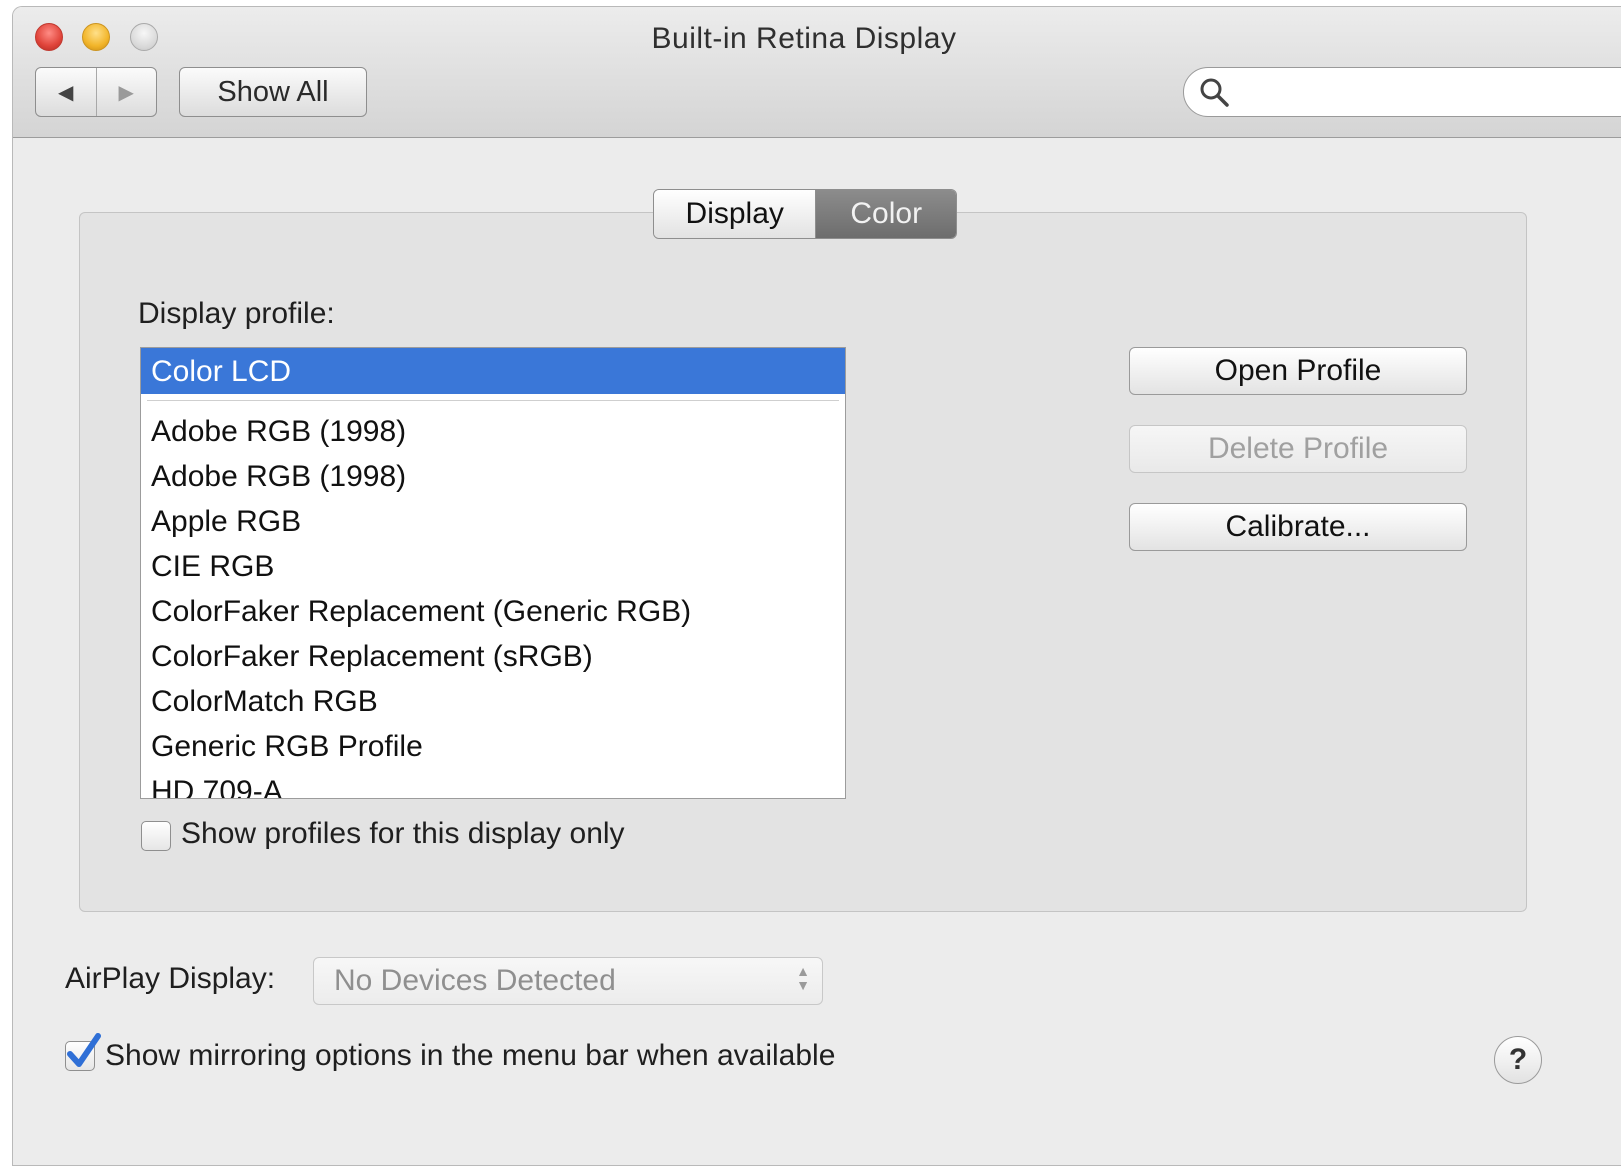 The image size is (1621, 1166). What do you see at coordinates (493, 566) in the screenshot?
I see `profile-list-item: CIE RGB` at bounding box center [493, 566].